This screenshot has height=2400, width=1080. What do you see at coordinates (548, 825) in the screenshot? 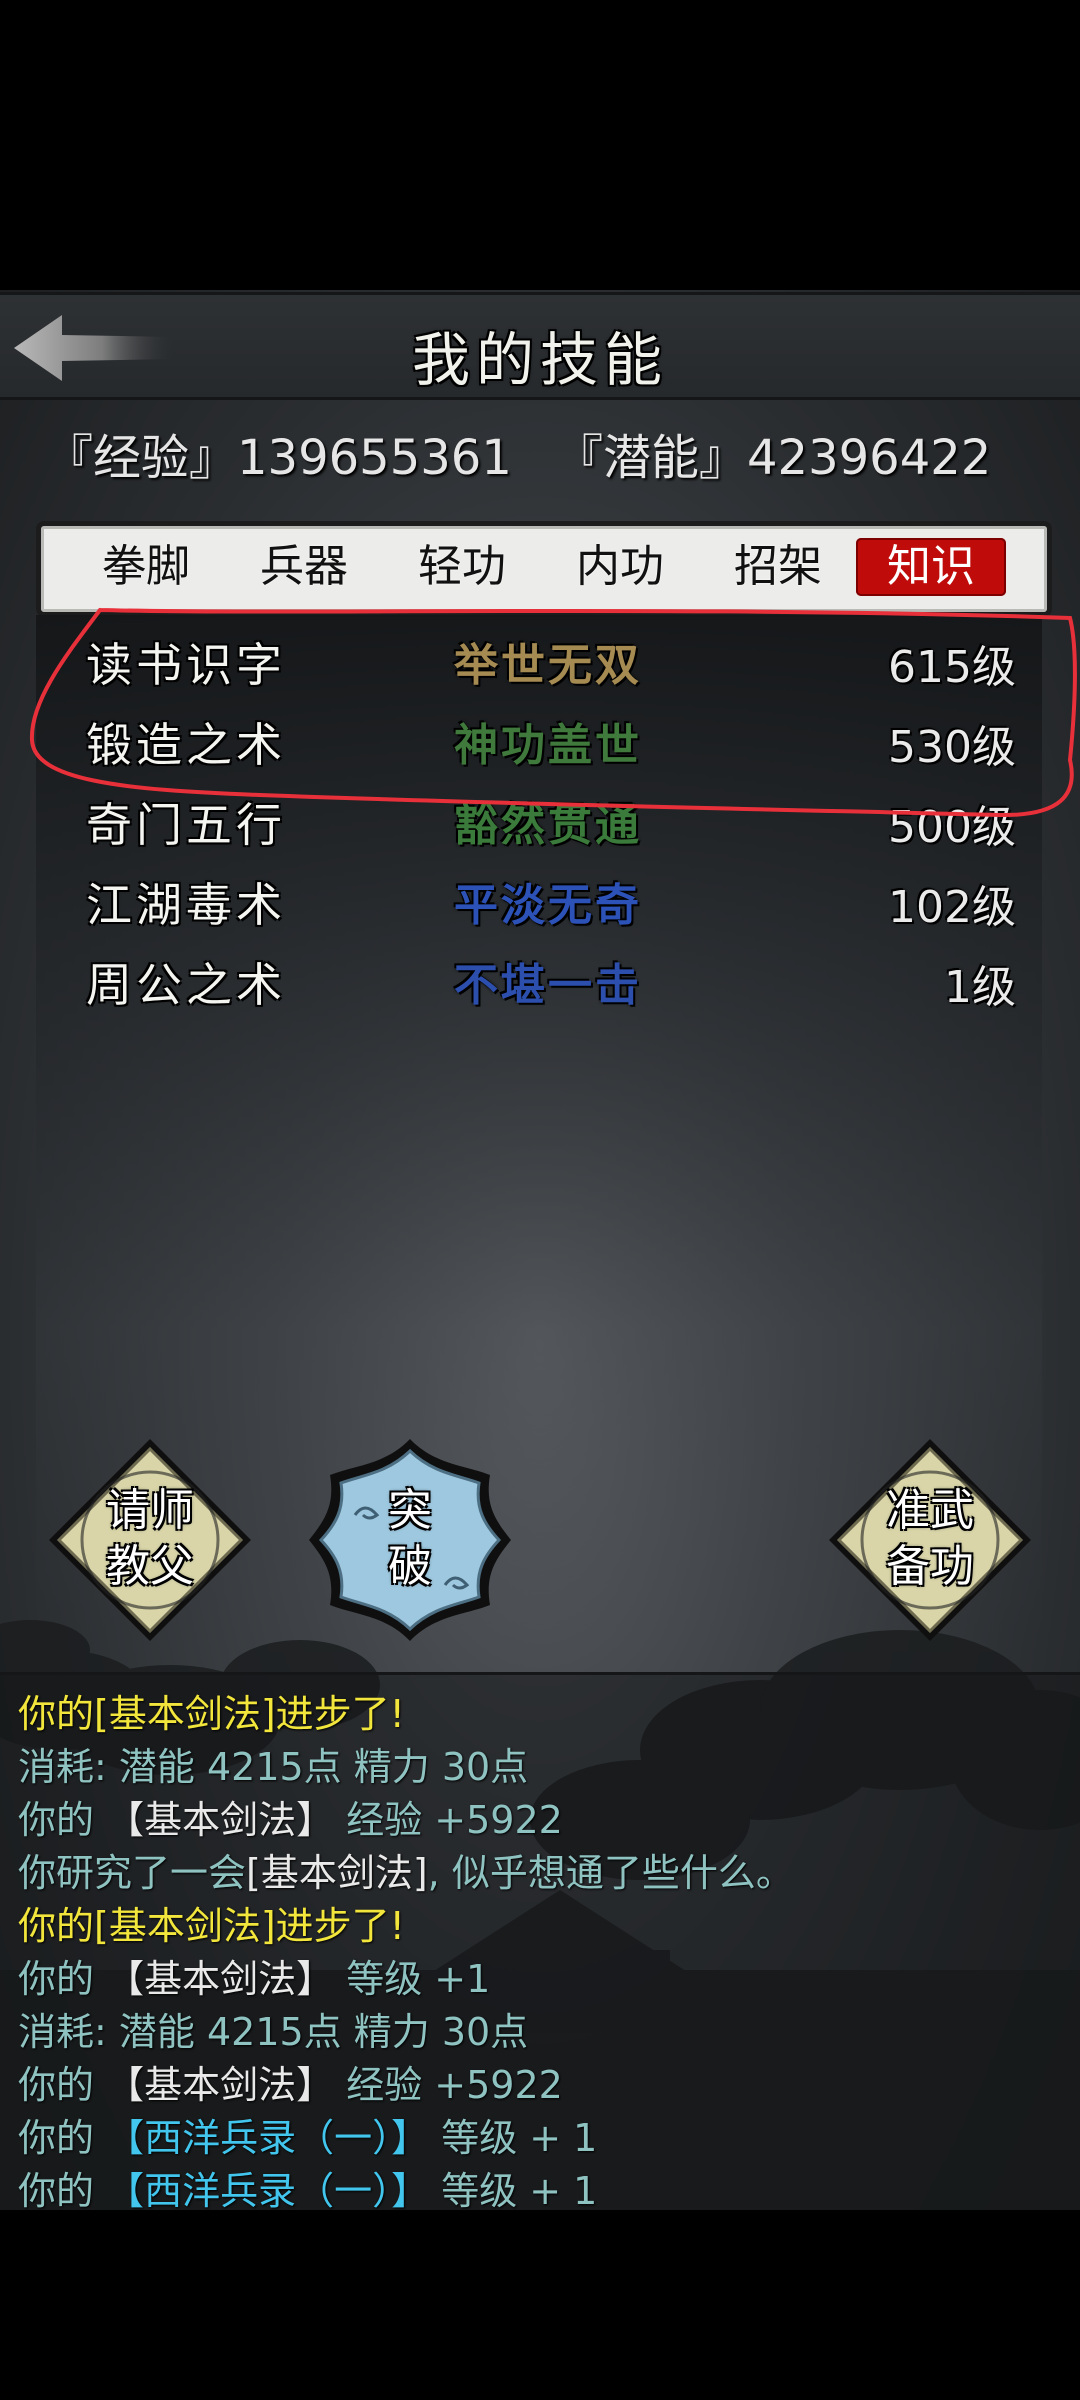
I see `skill-grade: 豁然贯通` at bounding box center [548, 825].